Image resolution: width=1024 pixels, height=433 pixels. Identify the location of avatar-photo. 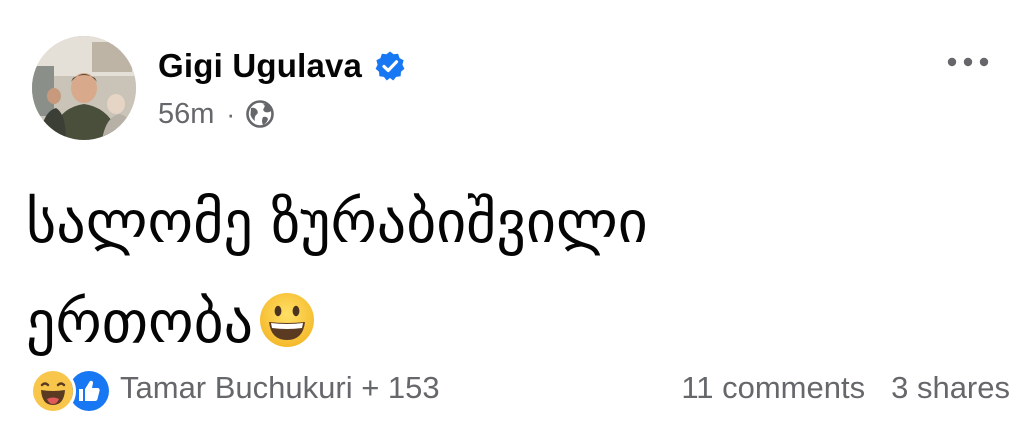
(84, 88).